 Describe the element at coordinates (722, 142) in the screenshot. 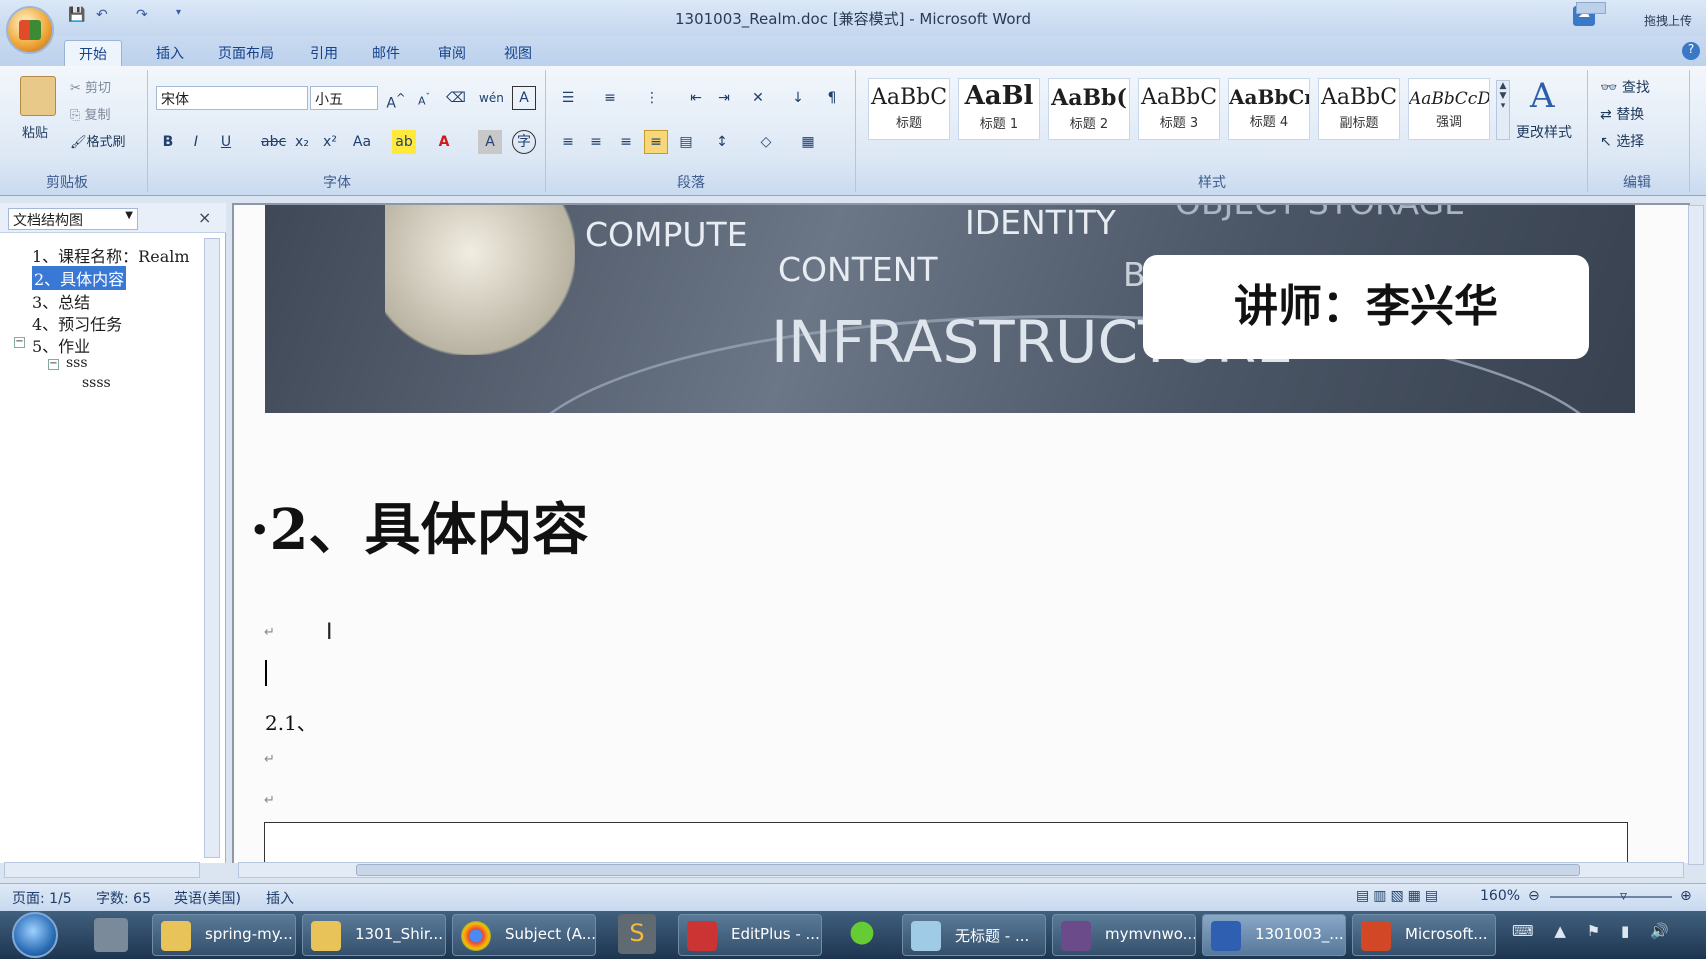

I see `line-spacing-icon: ↕` at that location.